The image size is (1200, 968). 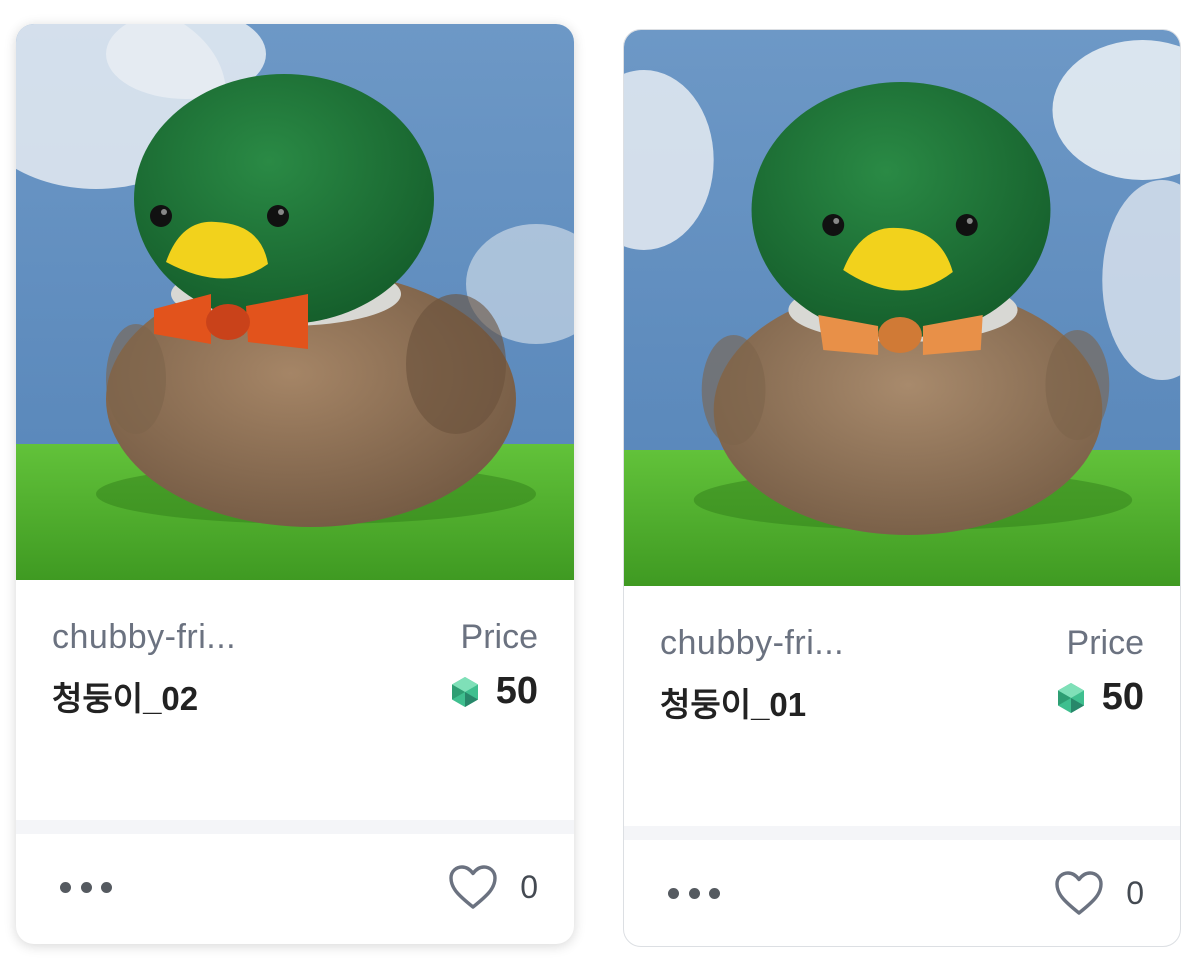 I want to click on item-name: 청둥이_01, so click(x=733, y=702).